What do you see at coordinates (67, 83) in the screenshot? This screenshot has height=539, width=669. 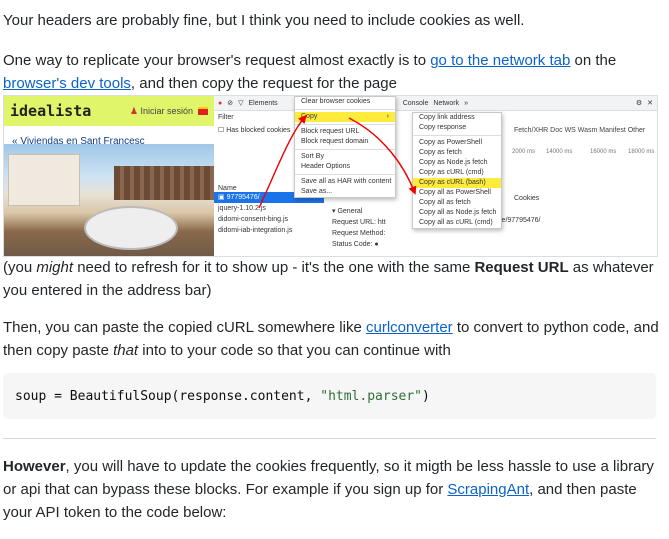 I see `dev-tools-link: browser's dev tools` at bounding box center [67, 83].